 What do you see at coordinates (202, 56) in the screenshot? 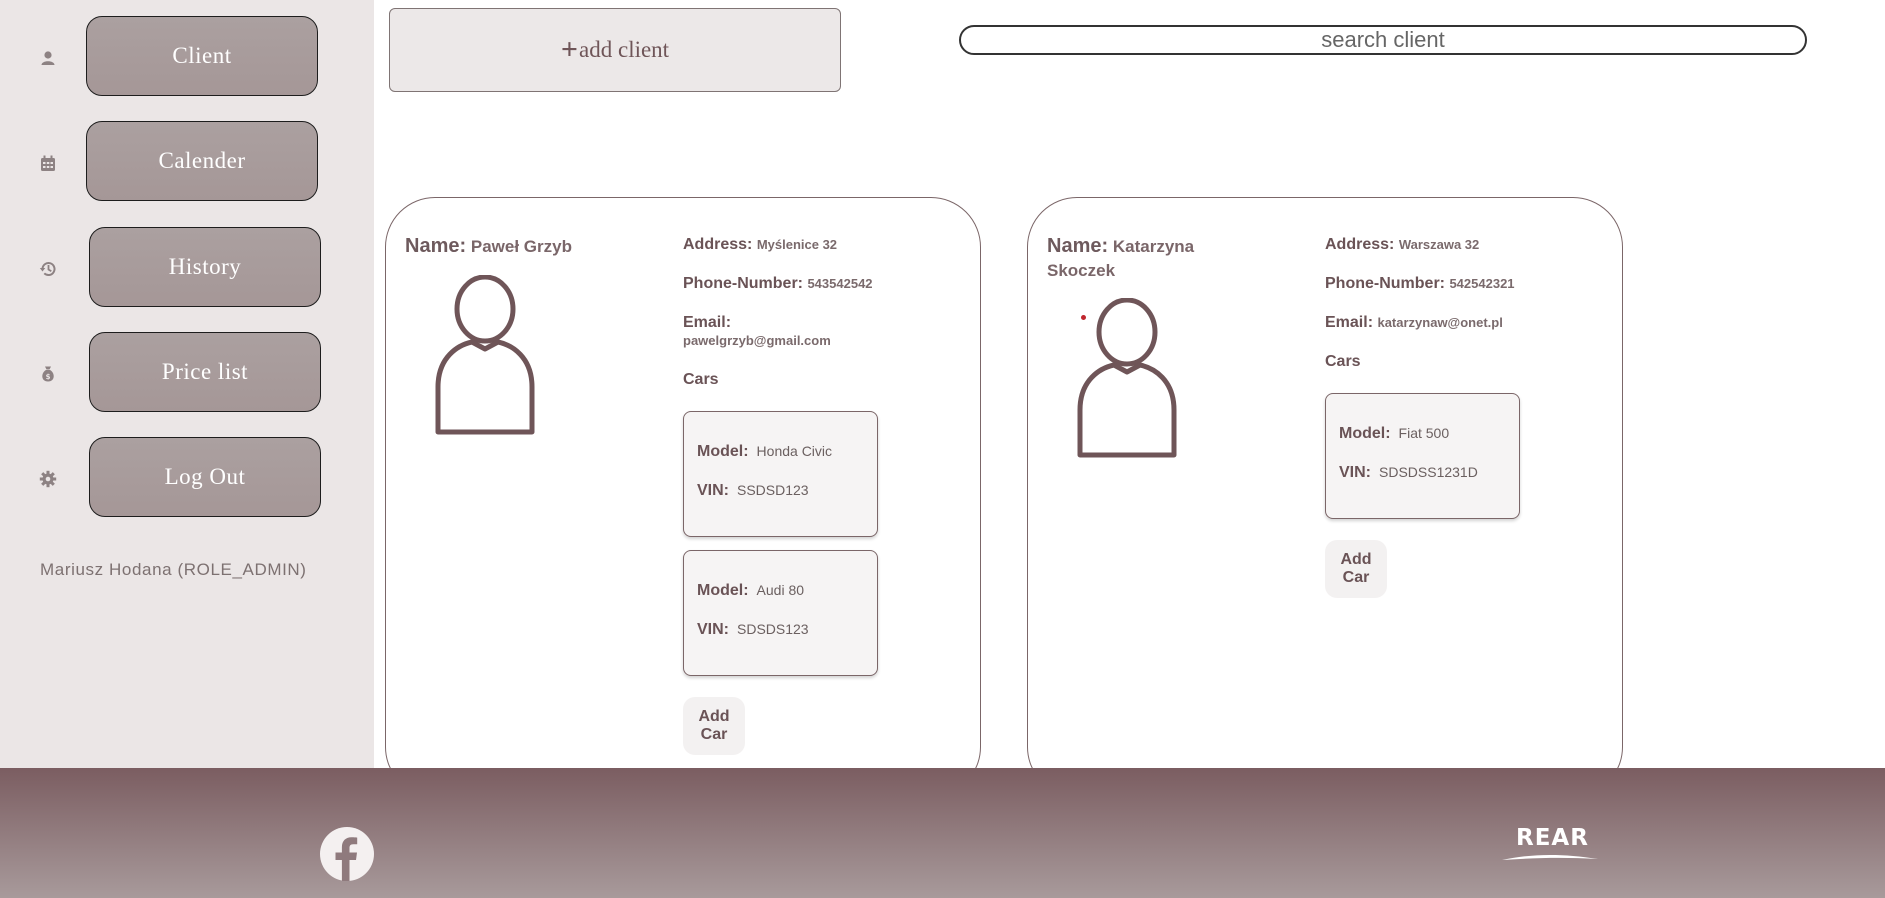
I see `client-button: Client` at bounding box center [202, 56].